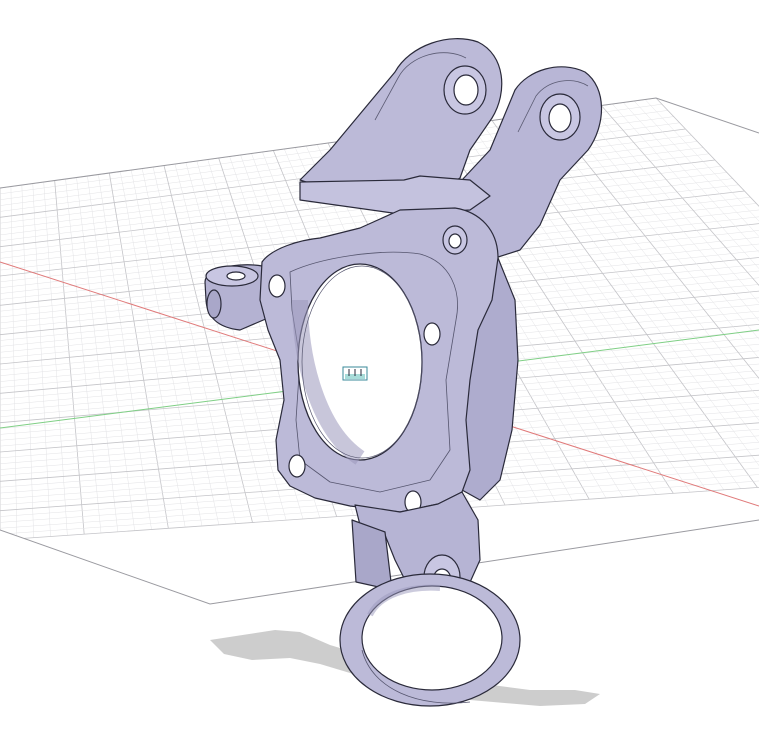 The image size is (759, 753). What do you see at coordinates (357, 364) in the screenshot?
I see `hub-bore` at bounding box center [357, 364].